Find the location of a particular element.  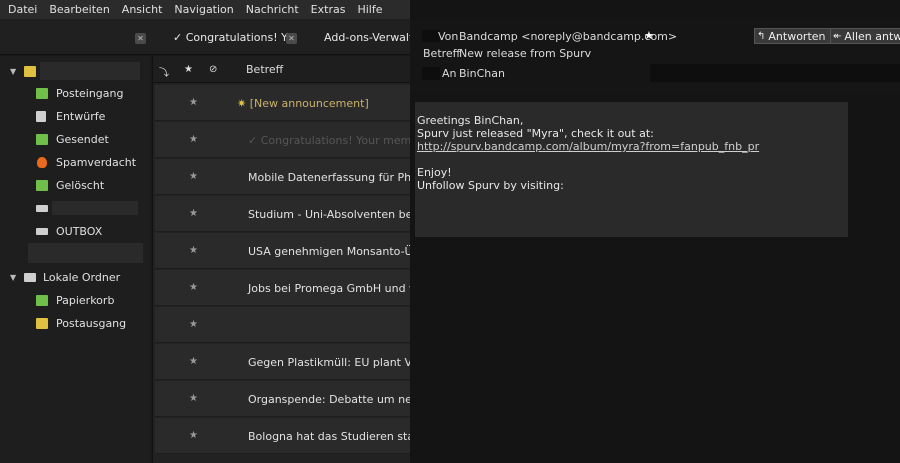

folder-label: OUTBOX is located at coordinates (79, 231).